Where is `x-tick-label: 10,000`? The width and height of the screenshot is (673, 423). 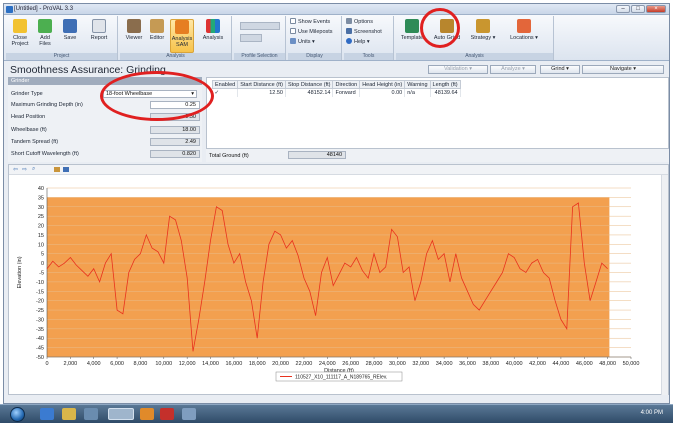
x-tick-label: 10,000 is located at coordinates (163, 364).